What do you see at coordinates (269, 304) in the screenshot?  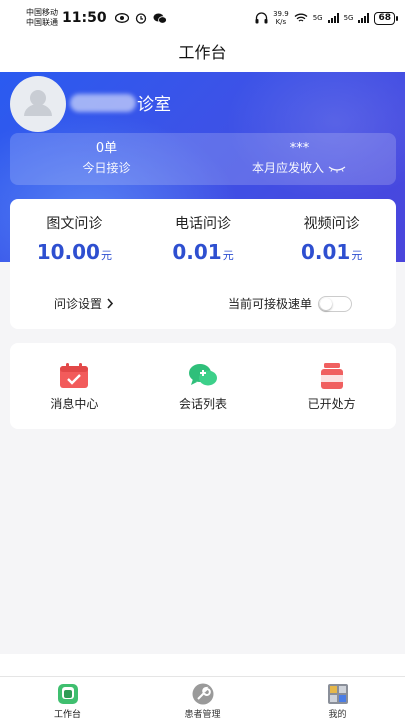 I see `express-label: 当前可接极速单` at bounding box center [269, 304].